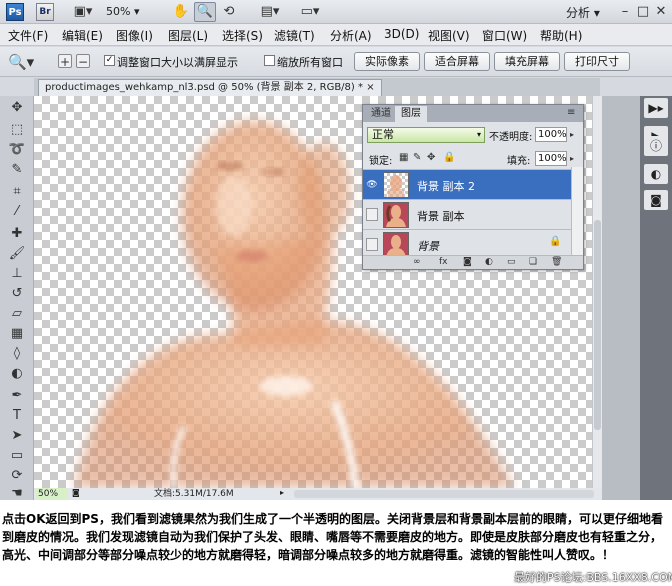  What do you see at coordinates (76, 492) in the screenshot?
I see `status-camera-icon: ◙` at bounding box center [76, 492].